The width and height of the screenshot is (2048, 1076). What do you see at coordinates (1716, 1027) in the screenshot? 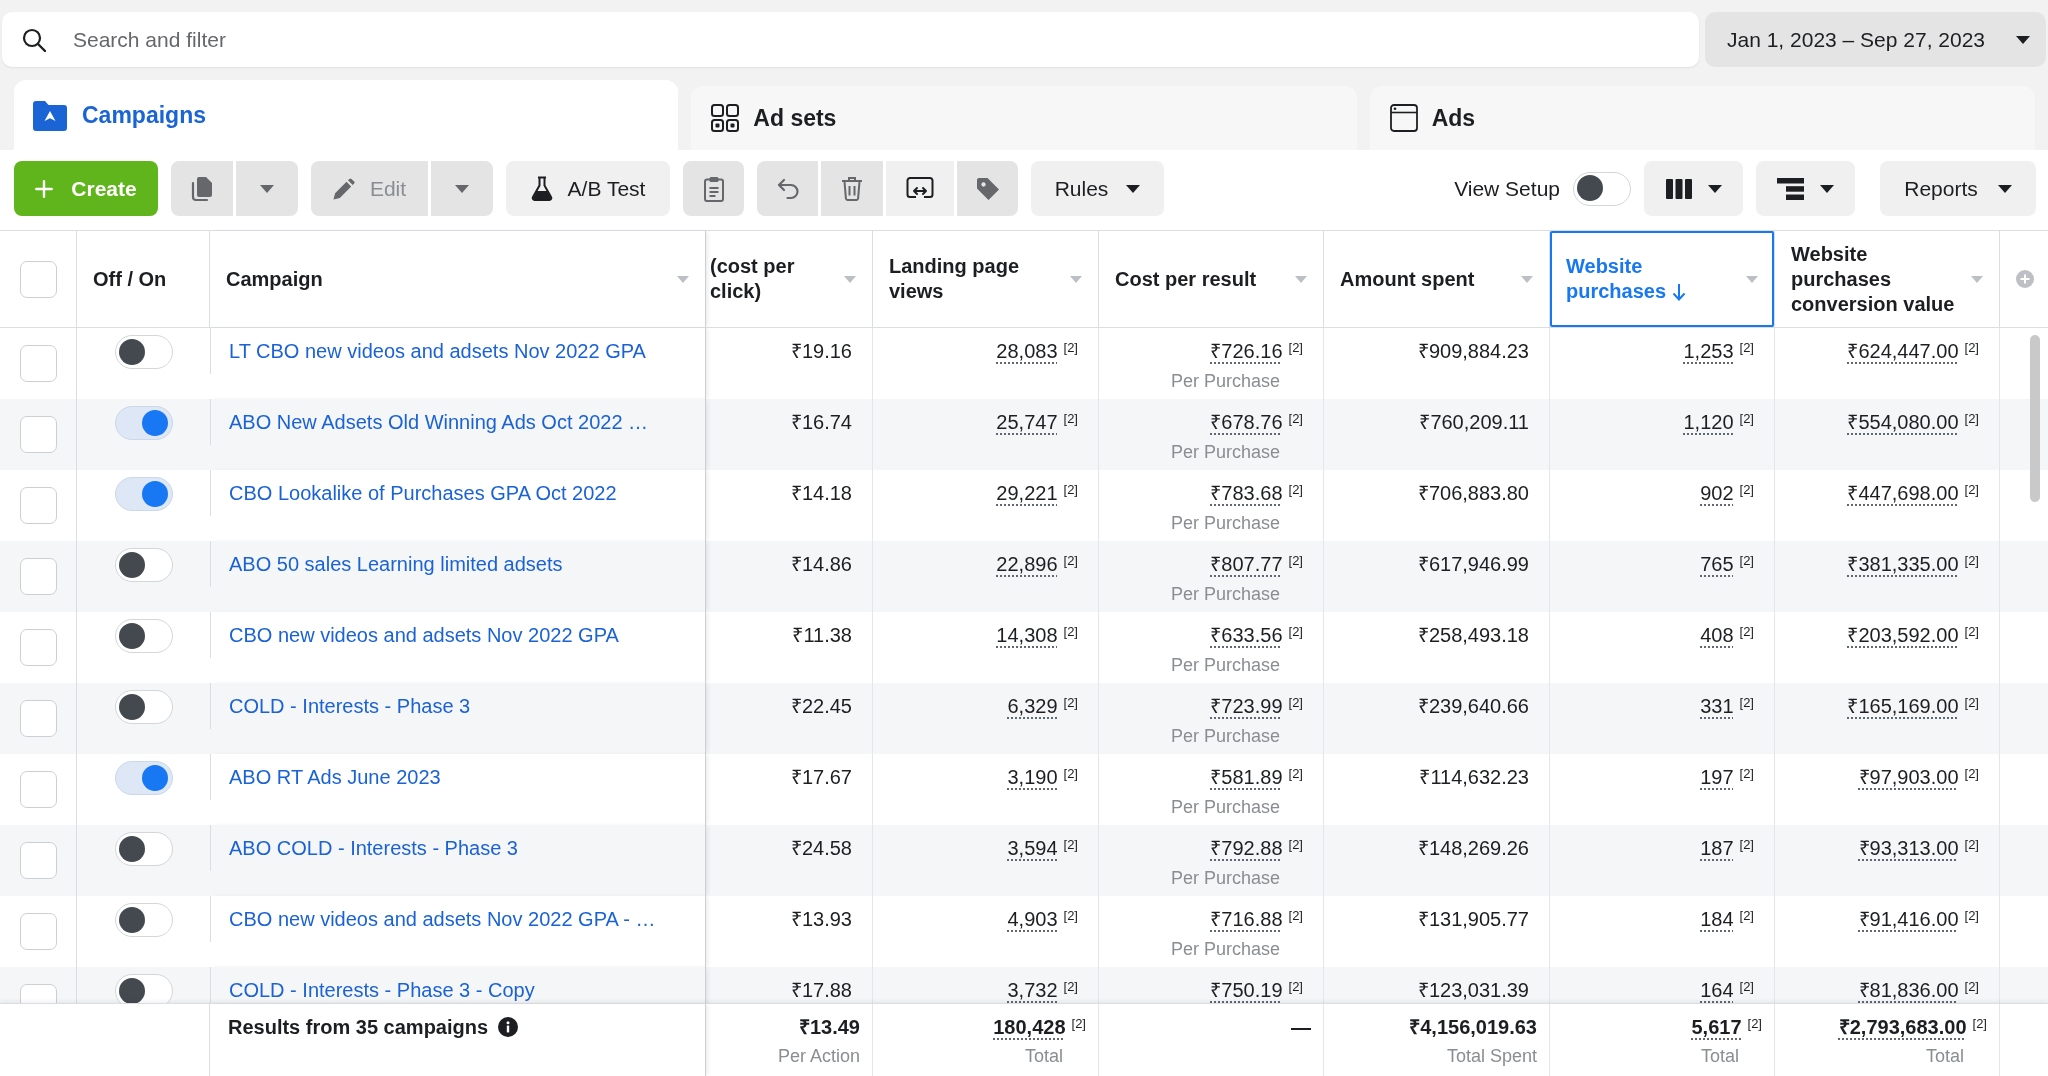
I see `summary-value: 5,617` at bounding box center [1716, 1027].